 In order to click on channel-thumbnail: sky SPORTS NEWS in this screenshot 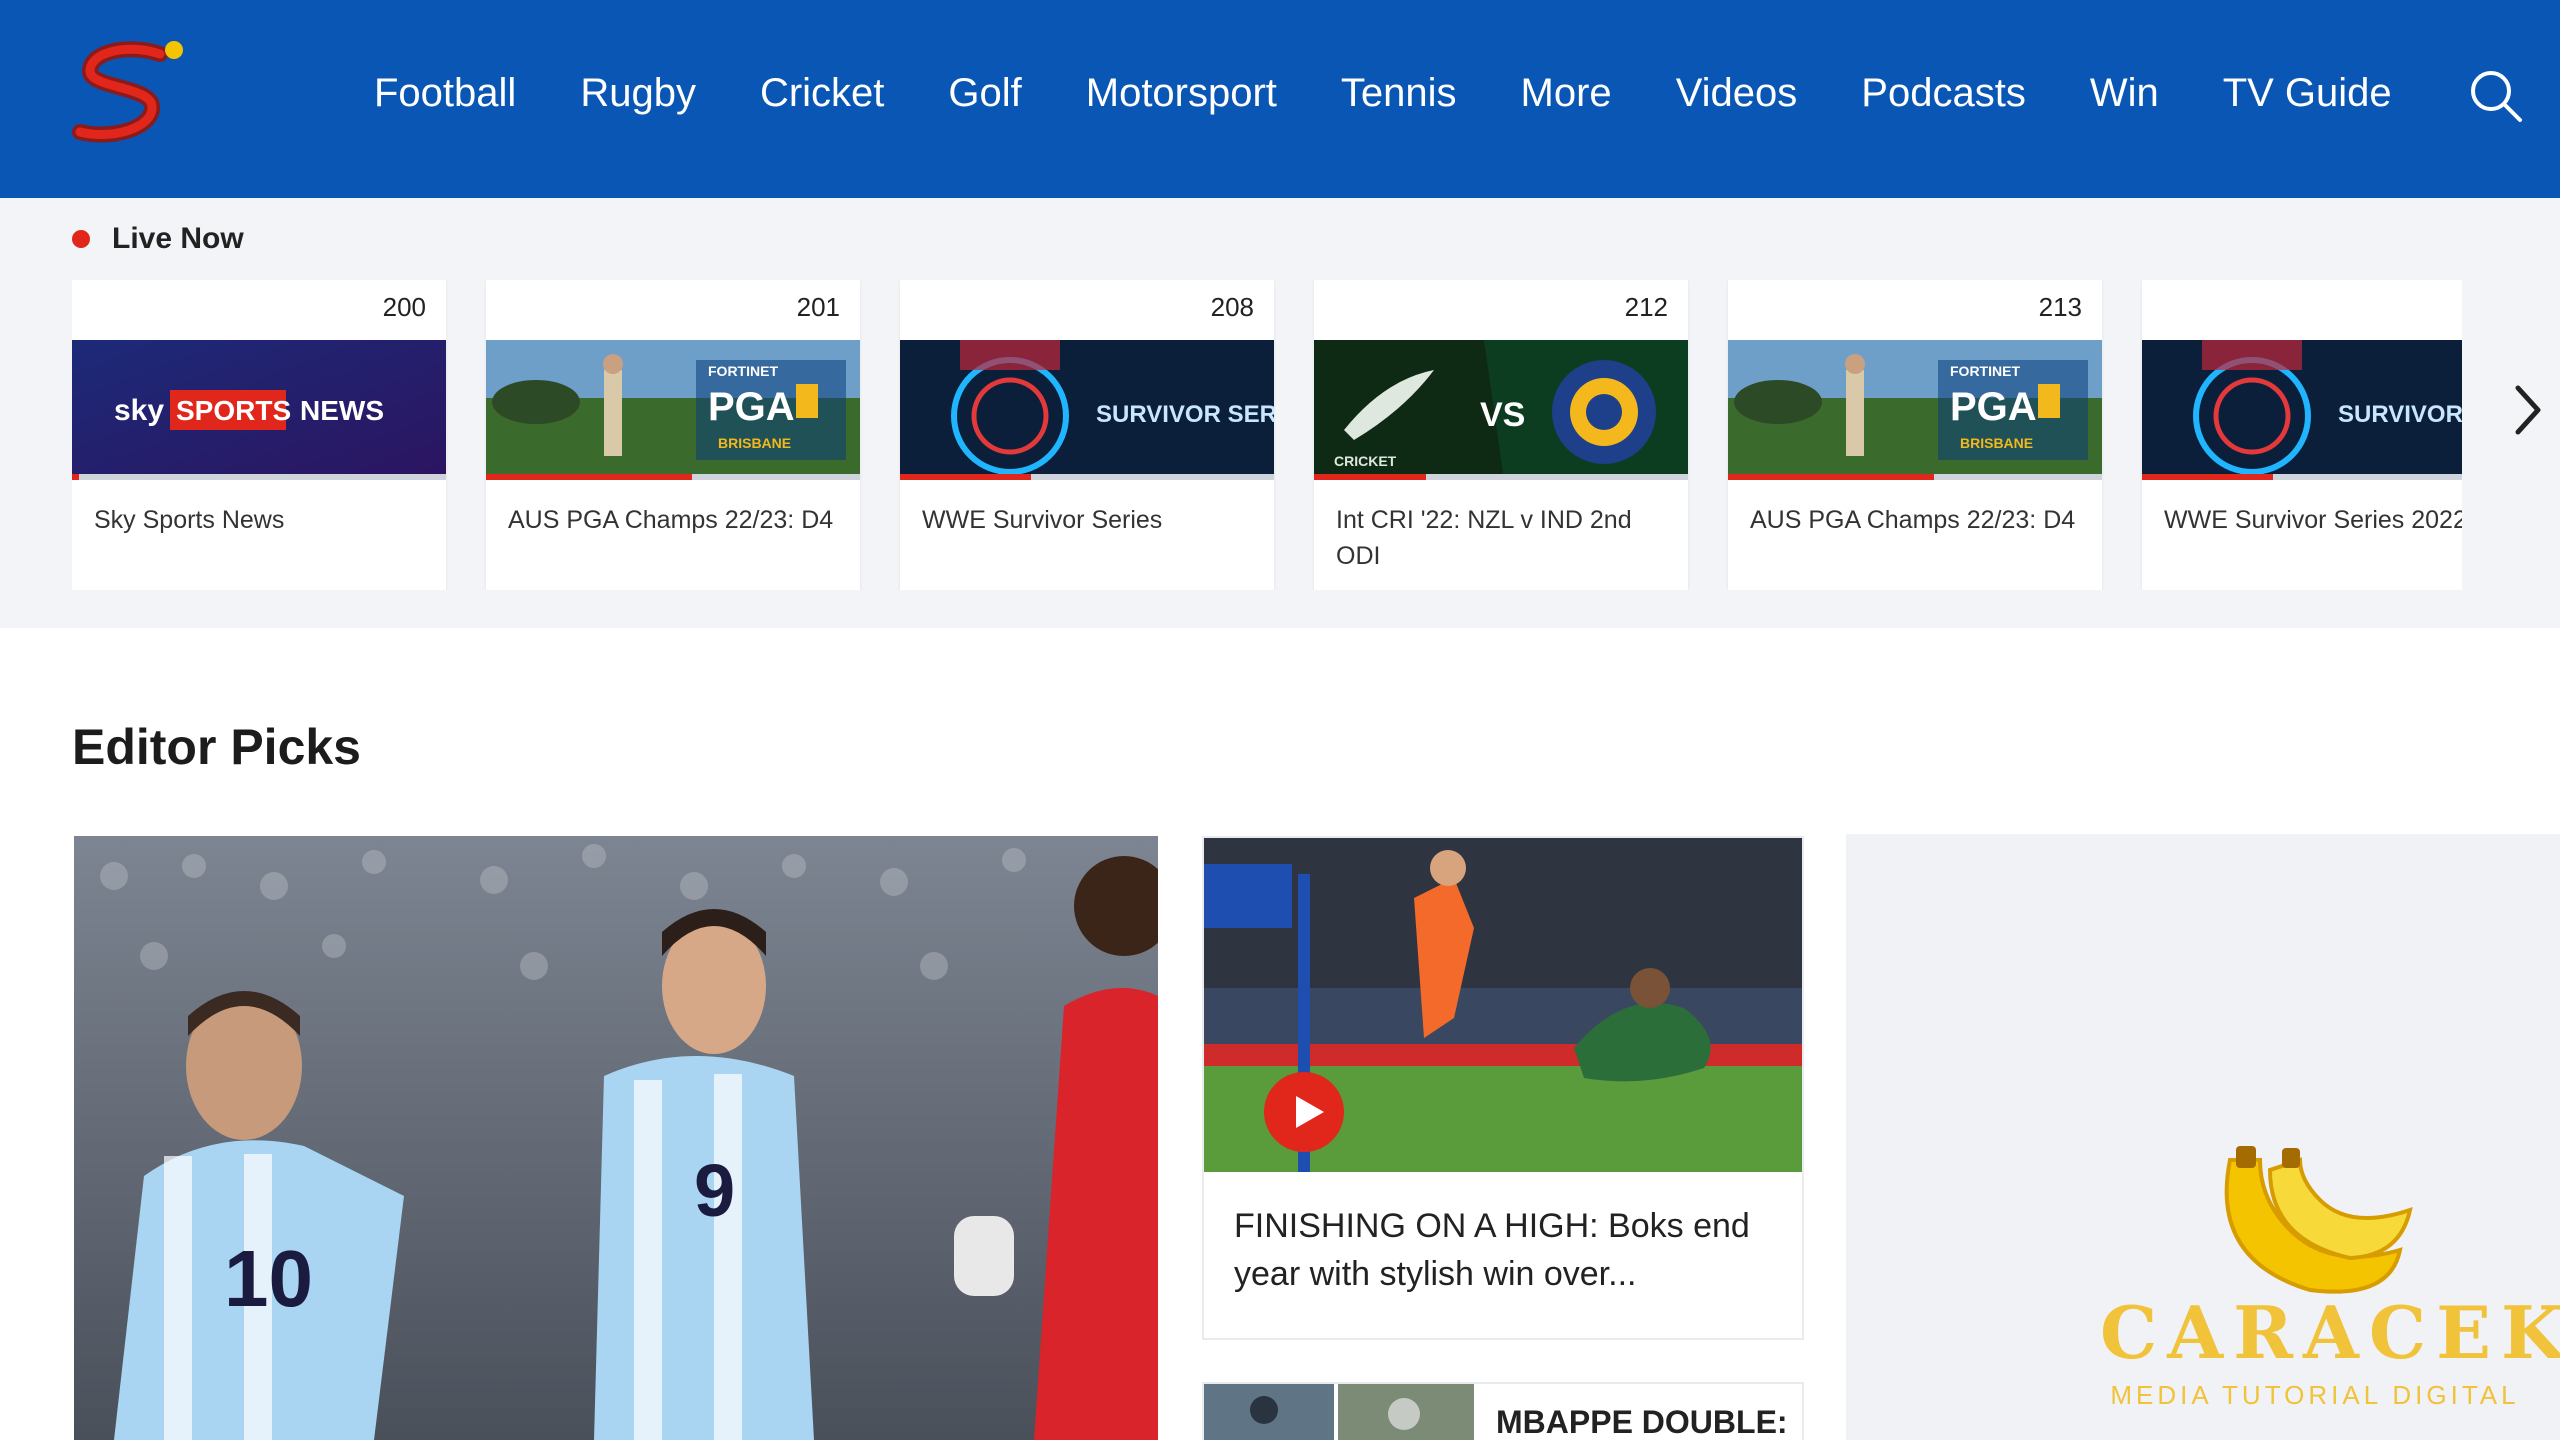, I will do `click(259, 410)`.